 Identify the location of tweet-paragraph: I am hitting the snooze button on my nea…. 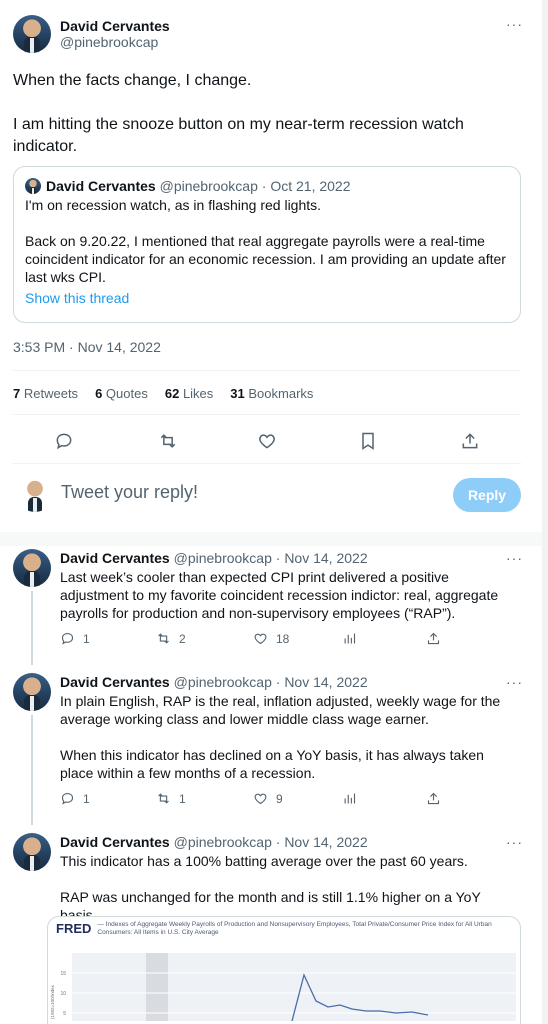
(238, 135).